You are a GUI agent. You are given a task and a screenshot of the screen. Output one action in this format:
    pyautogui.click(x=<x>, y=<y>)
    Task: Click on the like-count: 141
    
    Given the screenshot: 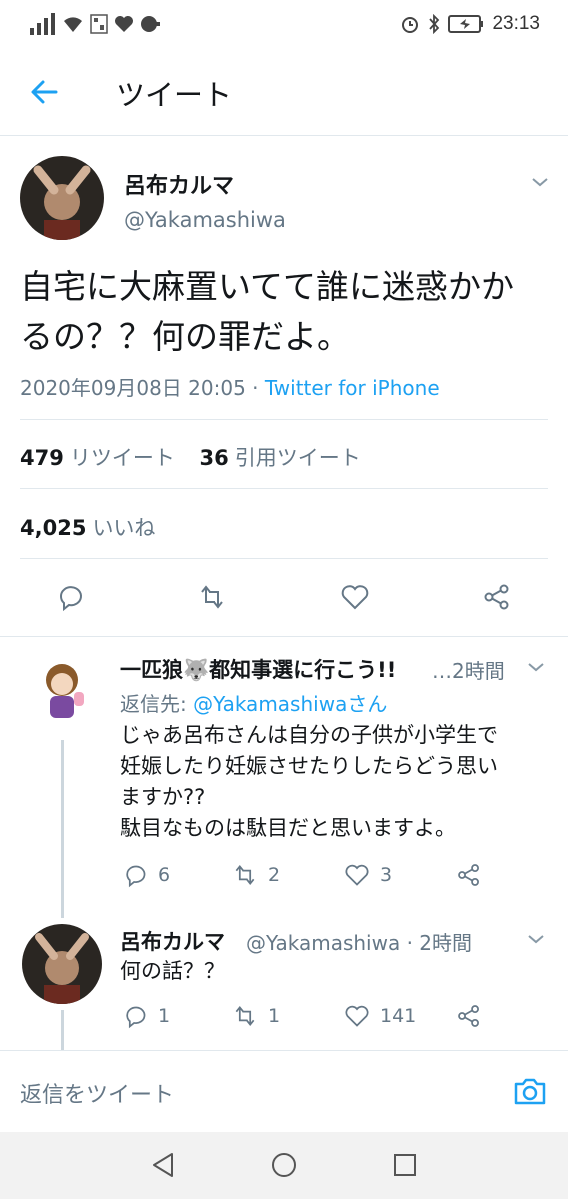 What is the action you would take?
    pyautogui.click(x=398, y=1016)
    